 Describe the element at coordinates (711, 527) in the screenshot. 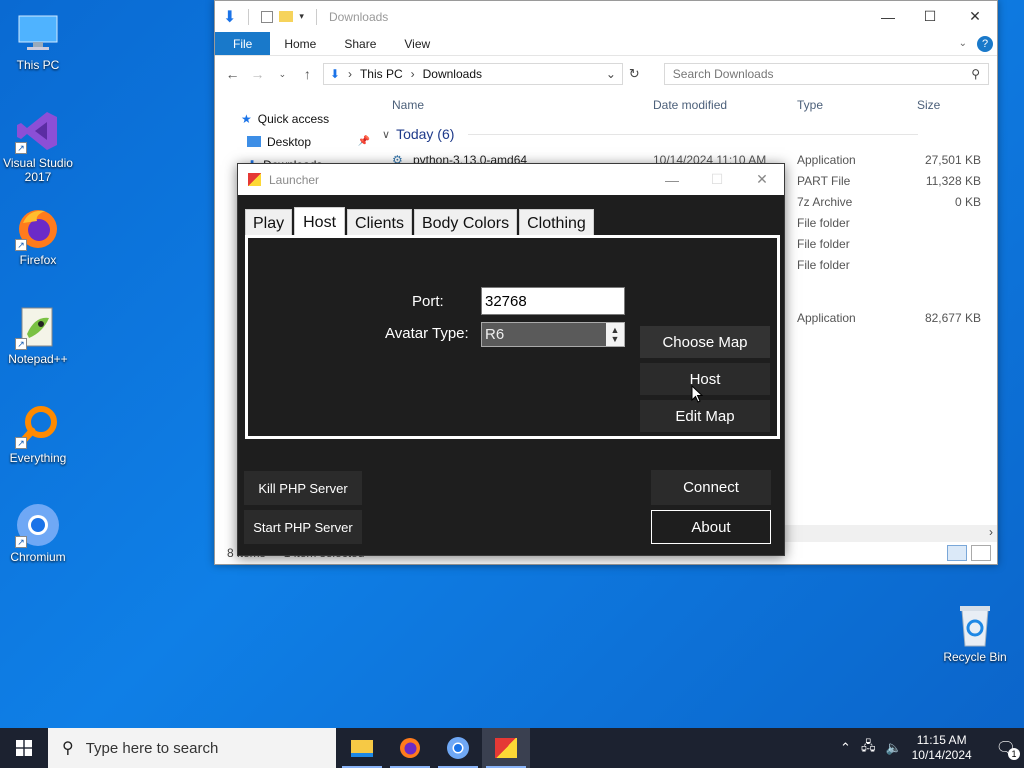

I see `about-button: About` at that location.